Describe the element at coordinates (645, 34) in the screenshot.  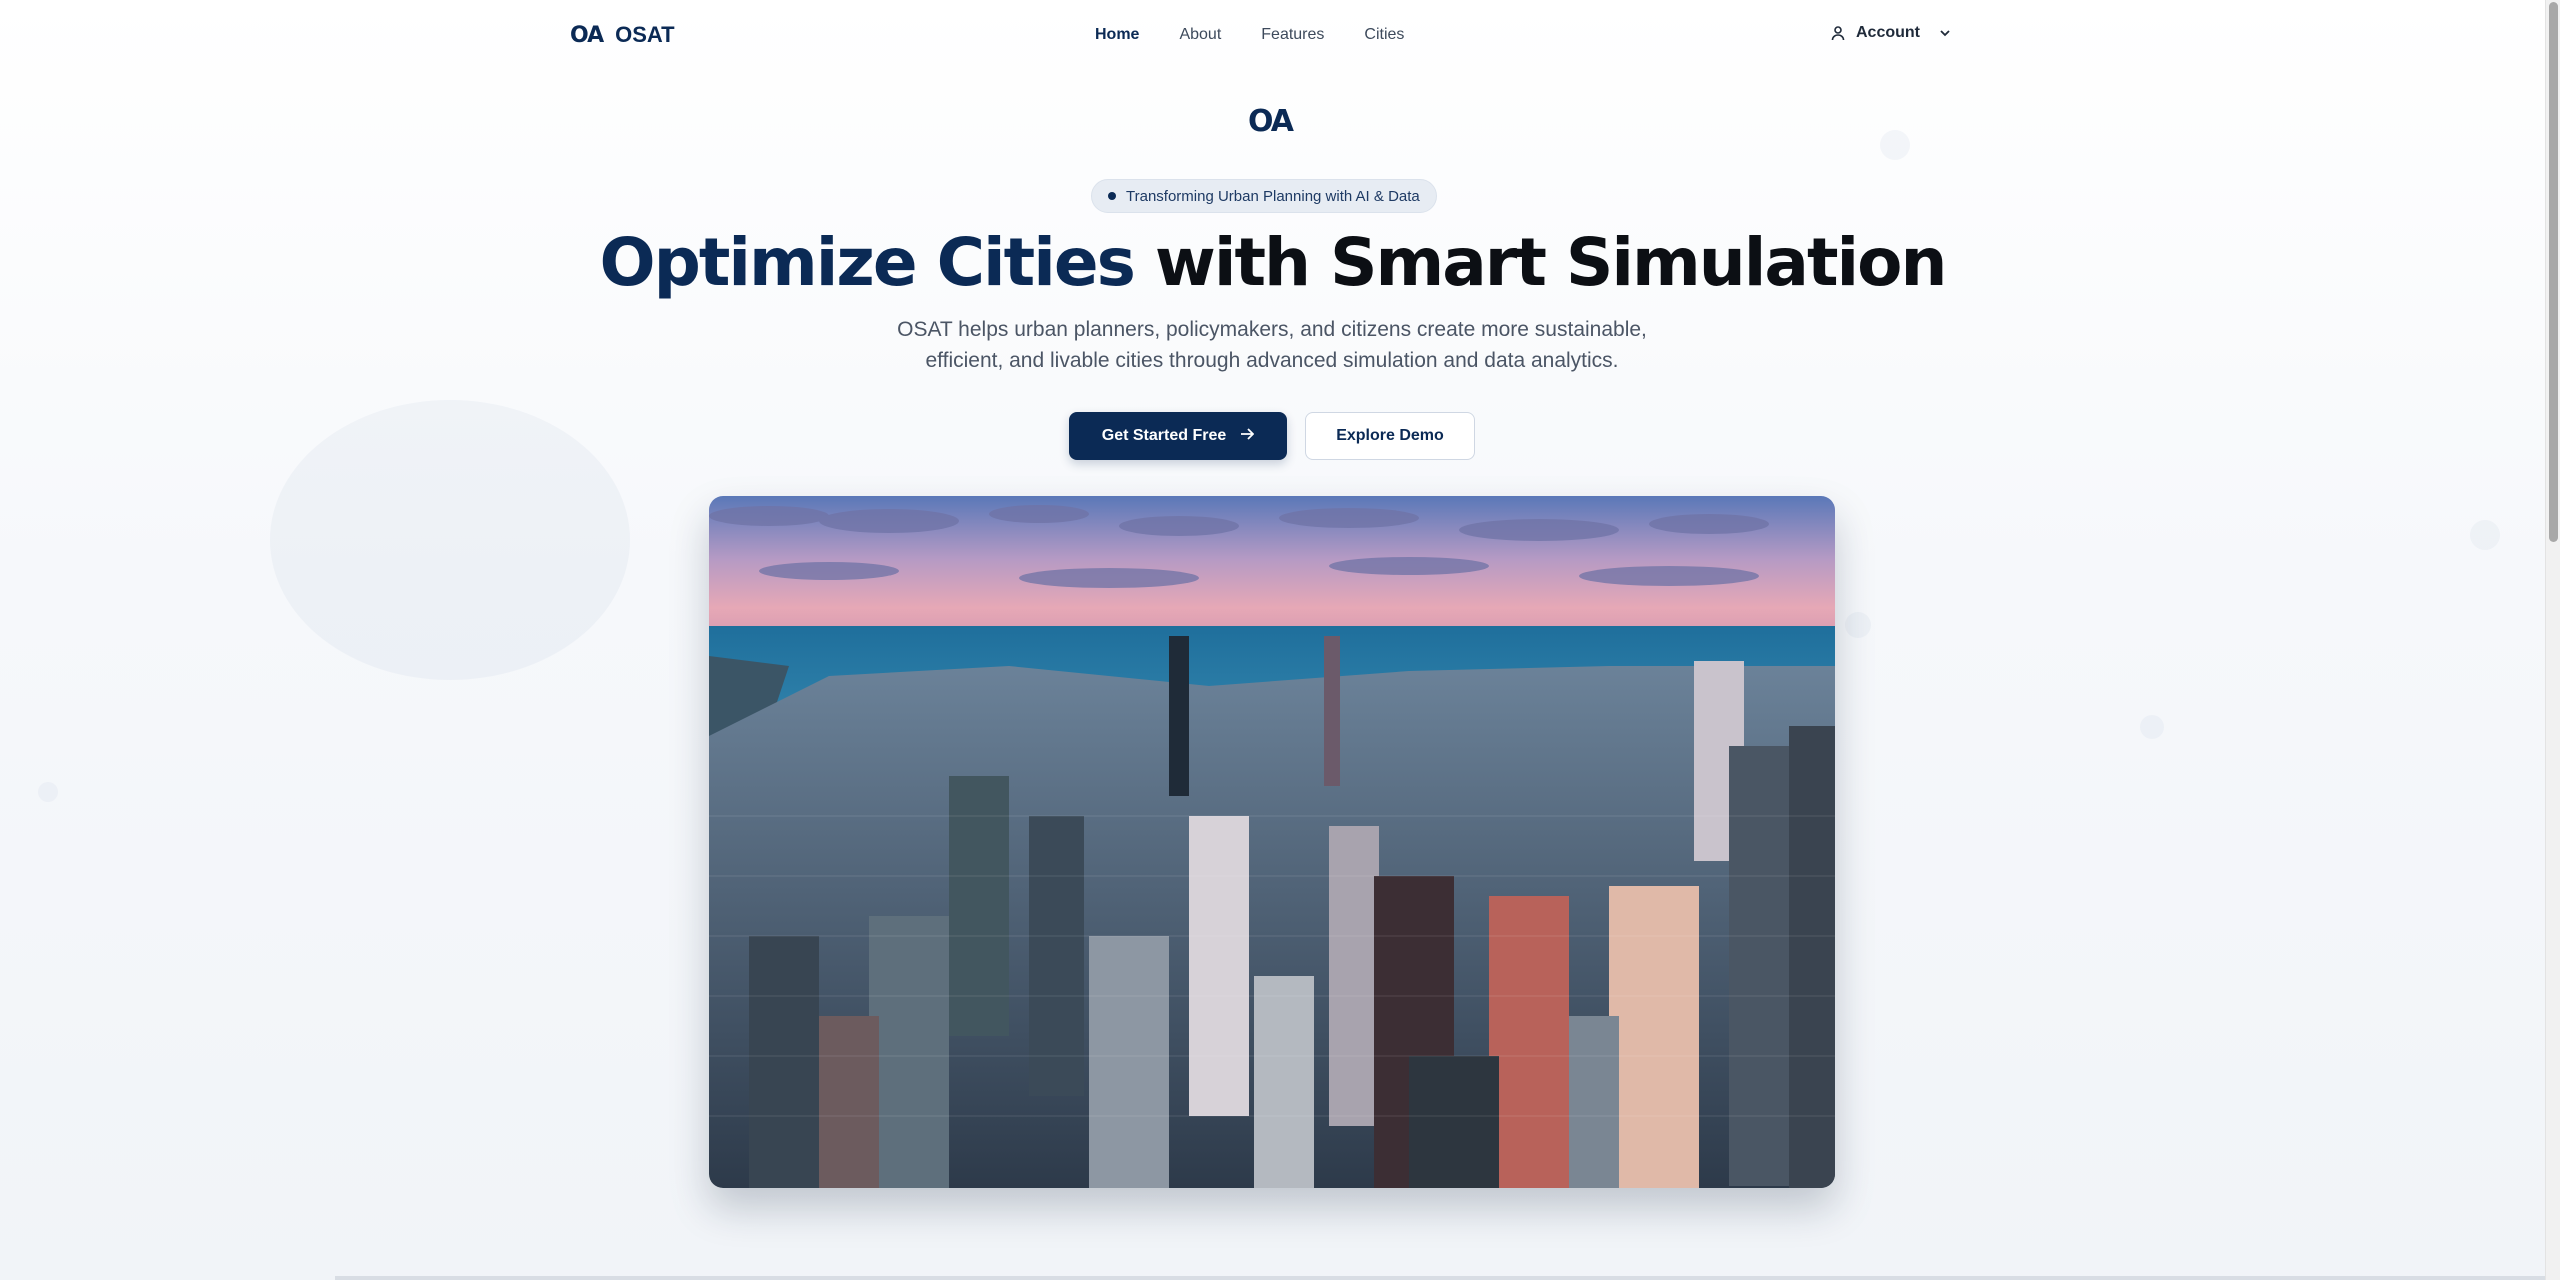
I see `brand-name: OSAT` at that location.